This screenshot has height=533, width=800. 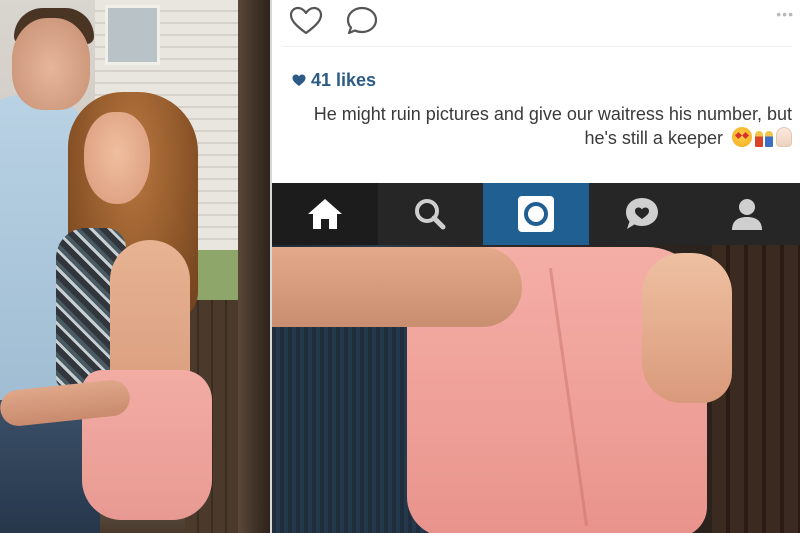 I want to click on likes-count: 41 likes, so click(x=334, y=80).